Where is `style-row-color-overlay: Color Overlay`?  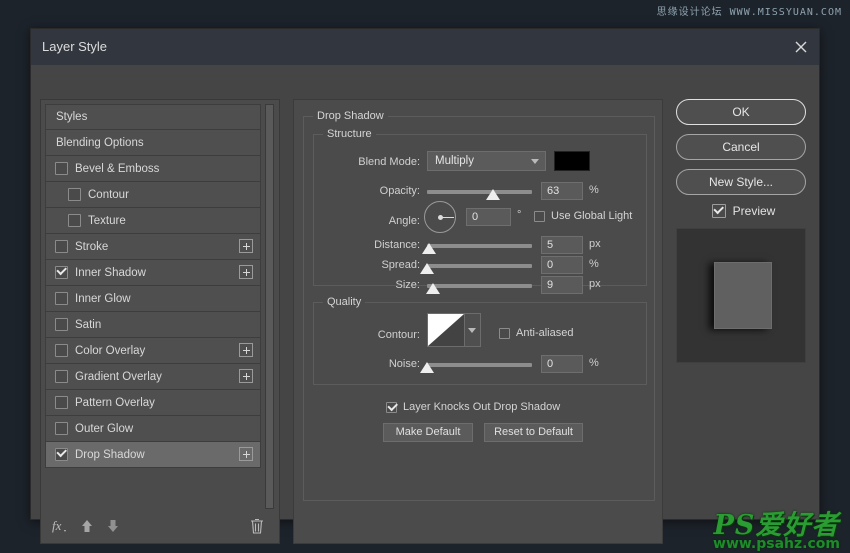
style-row-color-overlay: Color Overlay is located at coordinates (153, 351).